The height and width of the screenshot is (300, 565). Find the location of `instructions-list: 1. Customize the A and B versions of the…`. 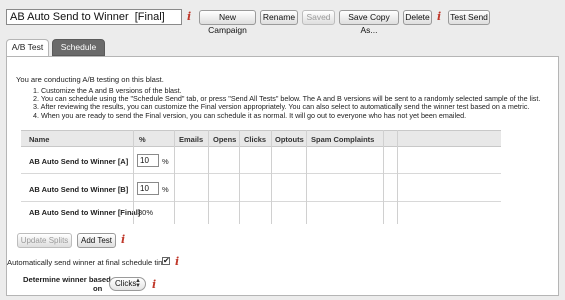

instructions-list: 1. Customize the A and B versions of the… is located at coordinates (286, 103).